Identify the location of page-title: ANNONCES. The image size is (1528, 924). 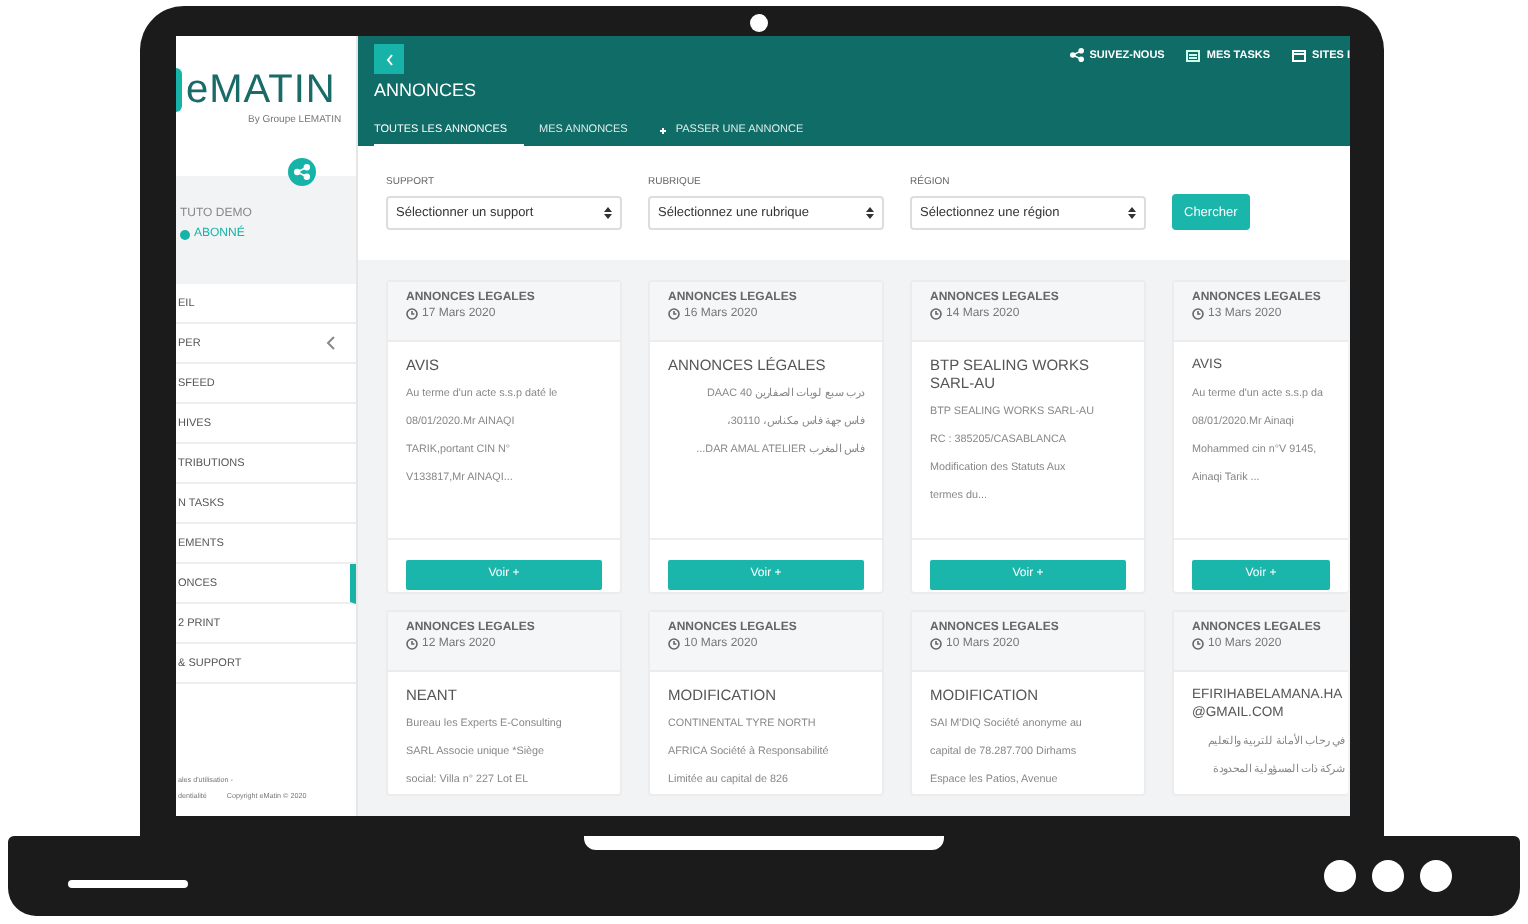
(426, 90).